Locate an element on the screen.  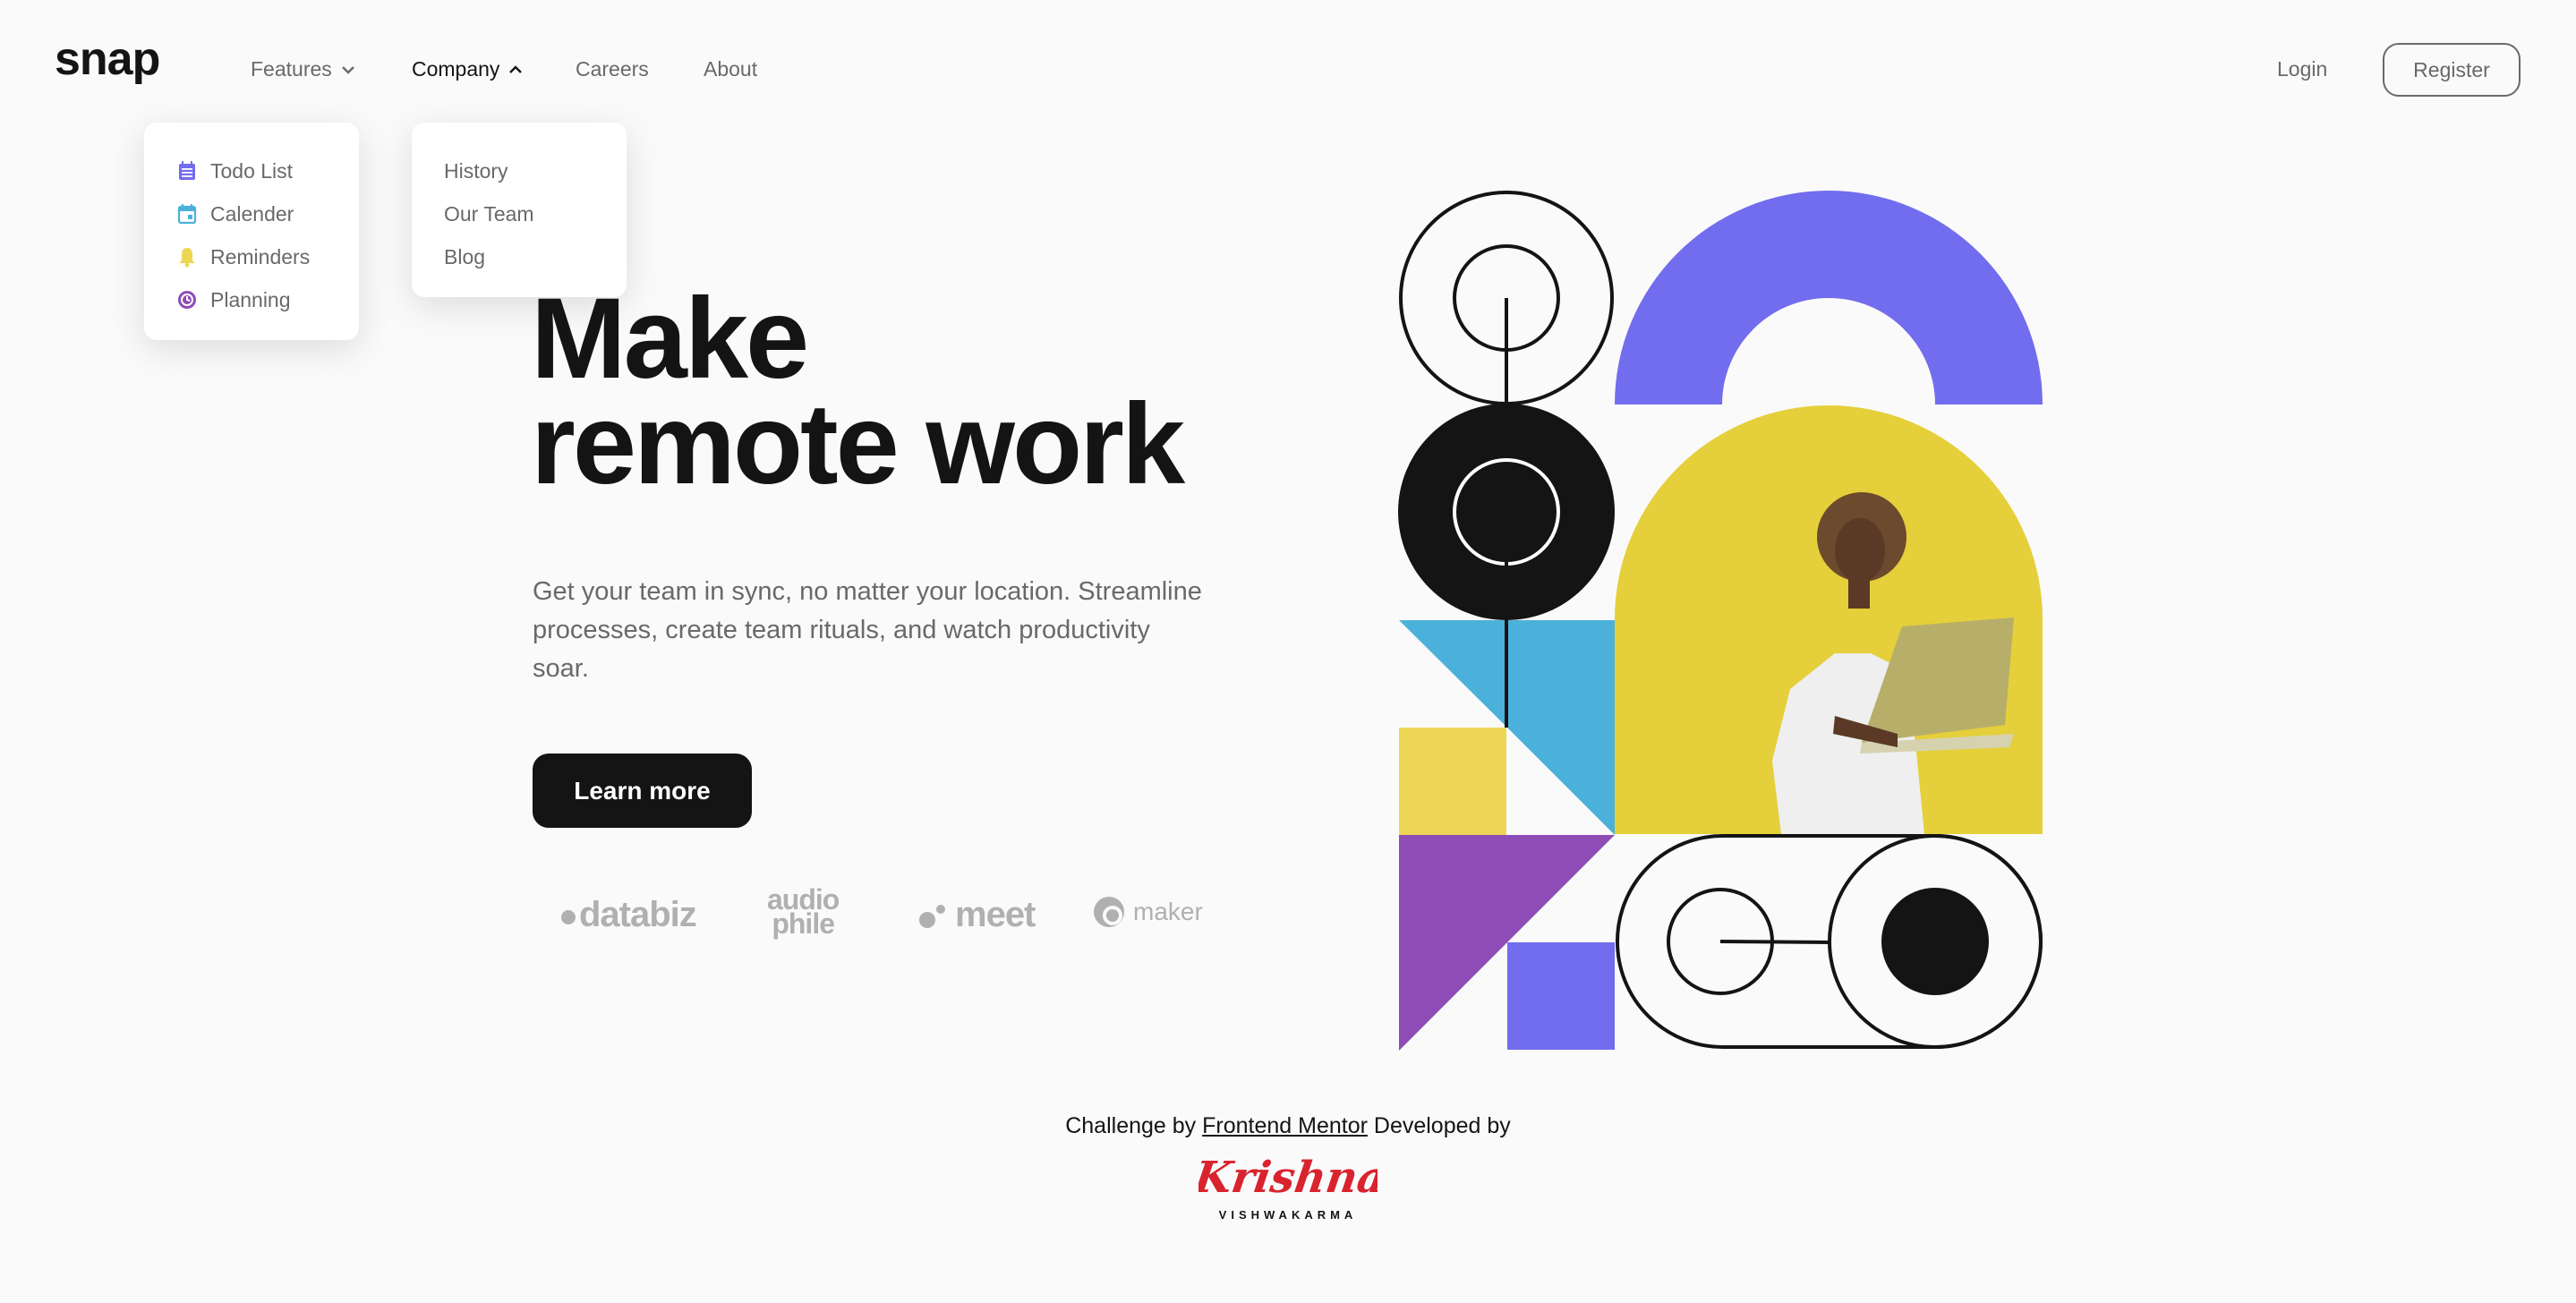
dropdown-item-calender: Calender is located at coordinates (267, 213).